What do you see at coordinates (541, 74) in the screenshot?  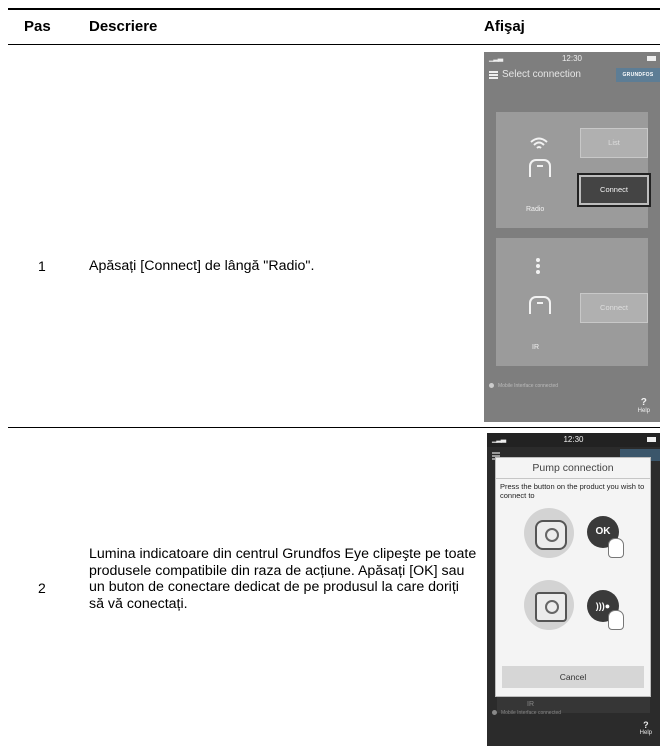 I see `screen-title: Select connection` at bounding box center [541, 74].